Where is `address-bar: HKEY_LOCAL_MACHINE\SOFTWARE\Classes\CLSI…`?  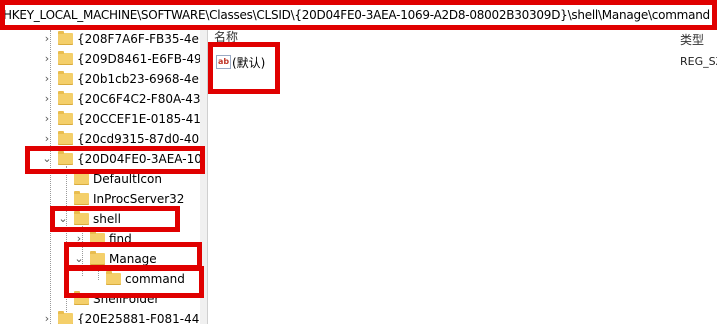
address-bar: HKEY_LOCAL_MACHINE\SOFTWARE\Classes\CLSI… is located at coordinates (358, 15).